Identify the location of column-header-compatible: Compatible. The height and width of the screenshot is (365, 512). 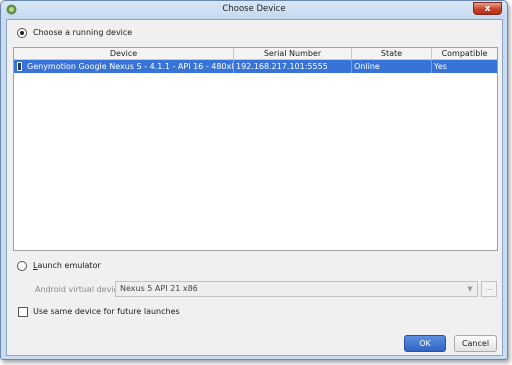
(464, 53).